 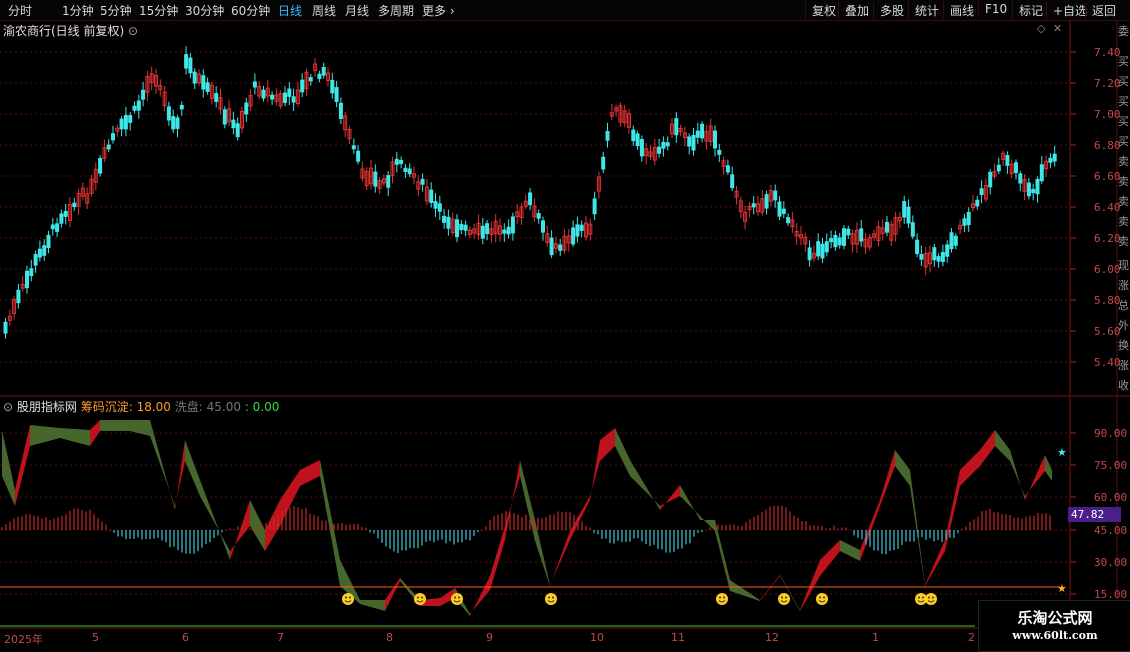 What do you see at coordinates (1107, 362) in the screenshot?
I see `price-tick: 5.40` at bounding box center [1107, 362].